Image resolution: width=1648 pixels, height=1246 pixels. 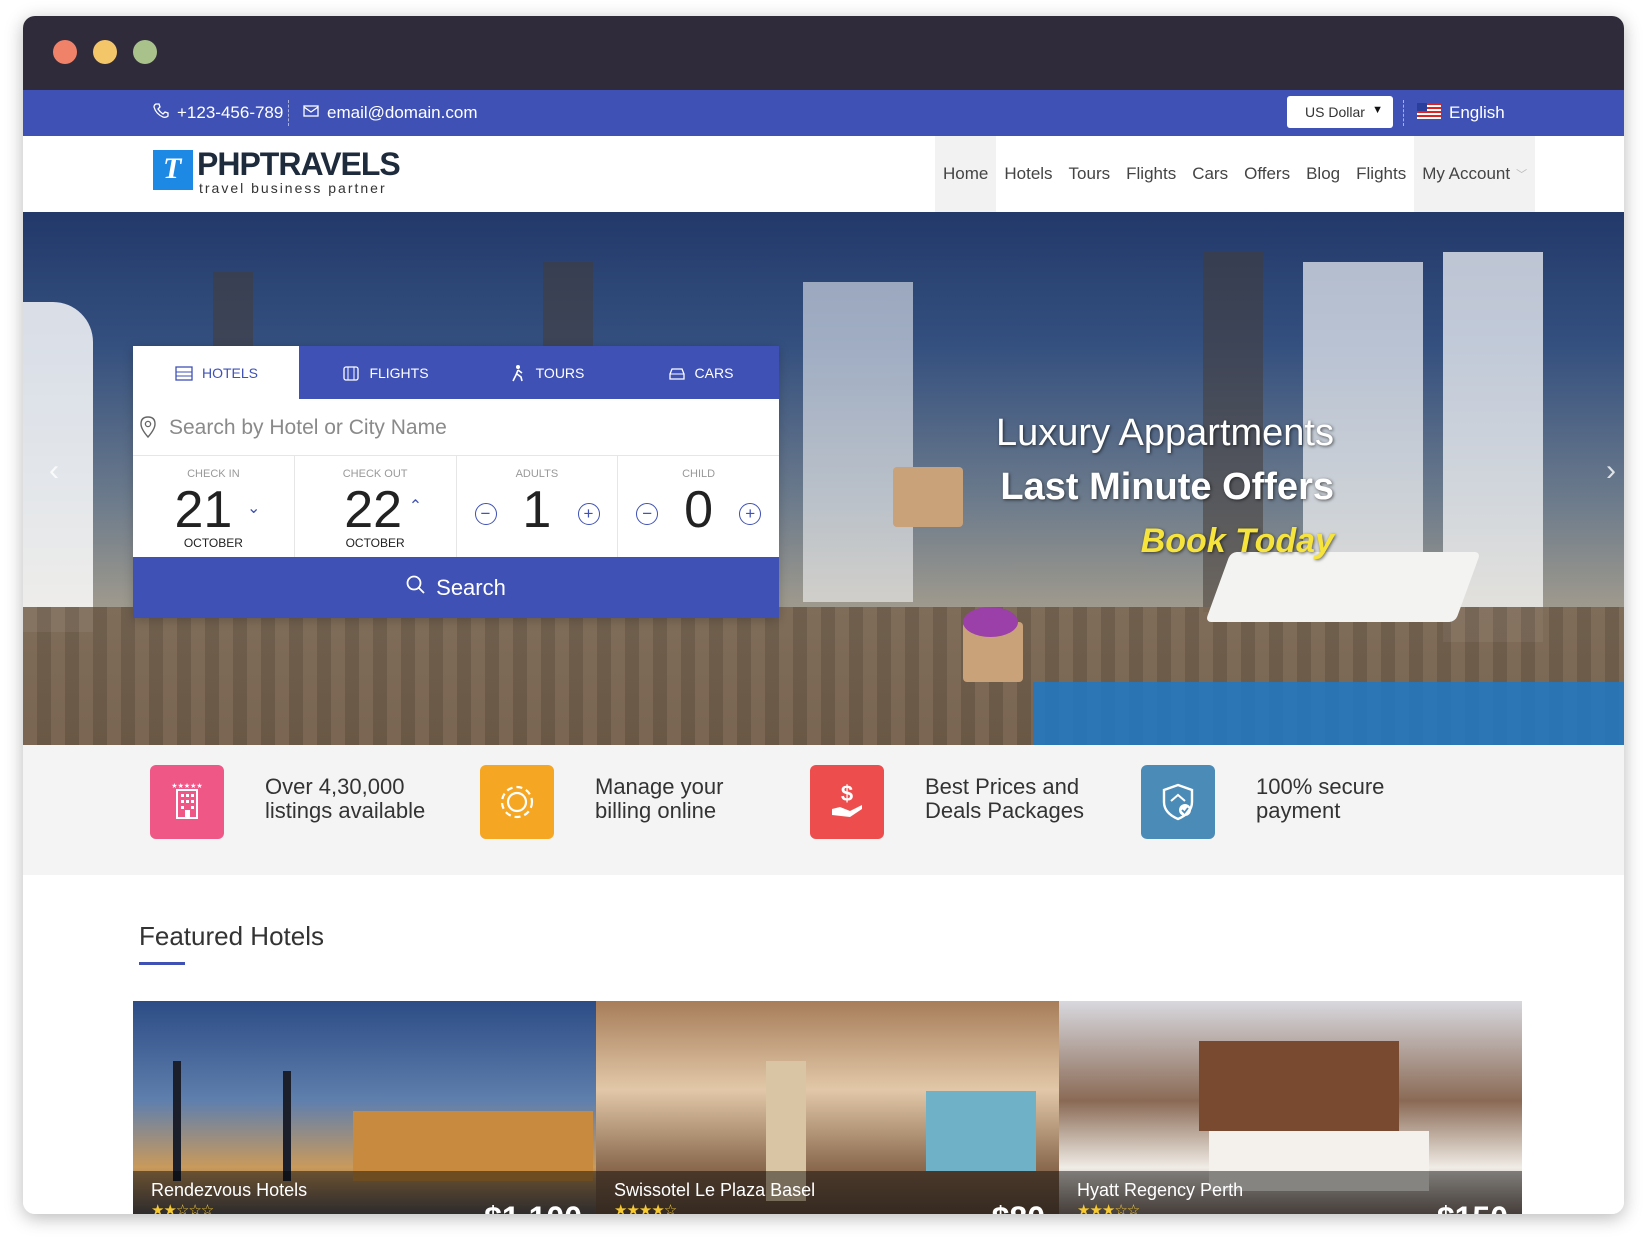 What do you see at coordinates (364, 1107) in the screenshot?
I see `hotel-card: Rendezvous Hotels ★★☆☆☆ $1,100` at bounding box center [364, 1107].